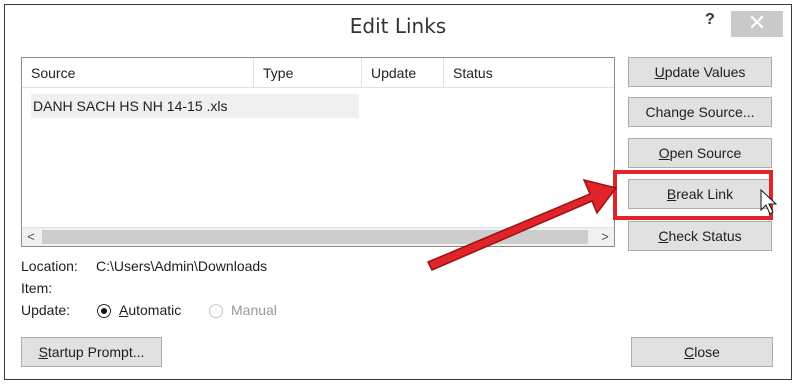 The height and width of the screenshot is (390, 800). I want to click on button-label-part: pdate Values, so click(705, 72).